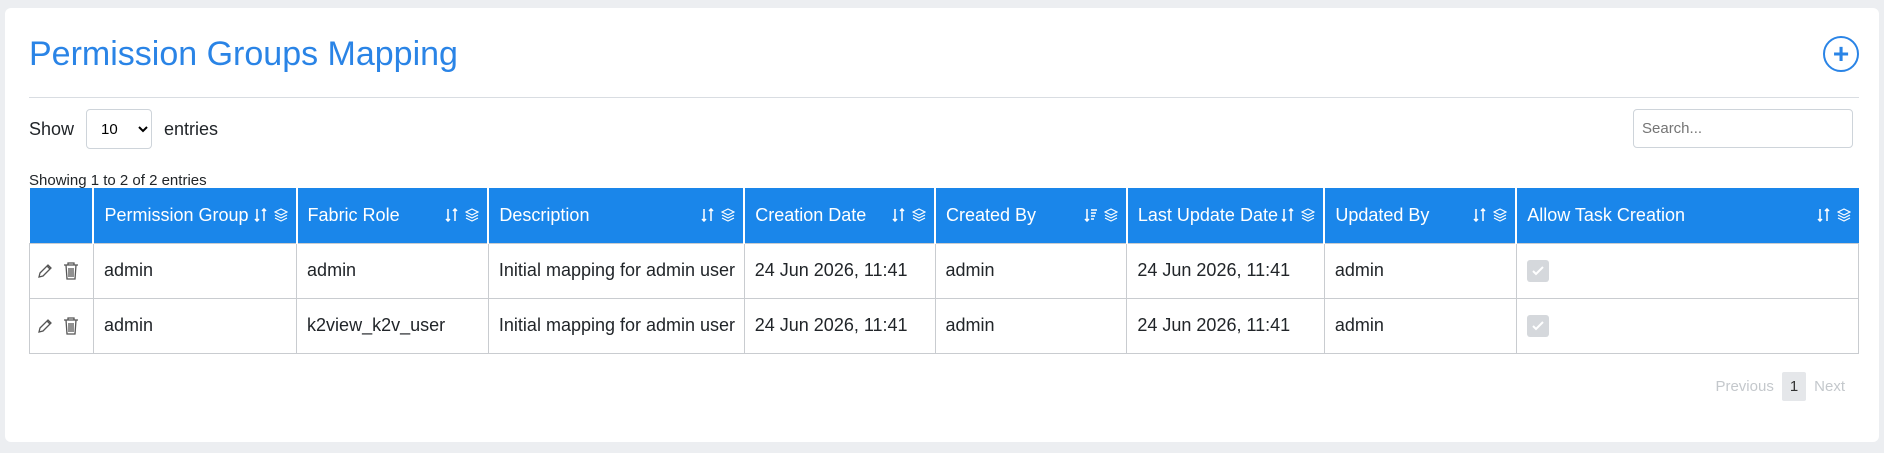 Image resolution: width=1884 pixels, height=453 pixels. What do you see at coordinates (392, 270) in the screenshot?
I see `cell-fabric-role: admin` at bounding box center [392, 270].